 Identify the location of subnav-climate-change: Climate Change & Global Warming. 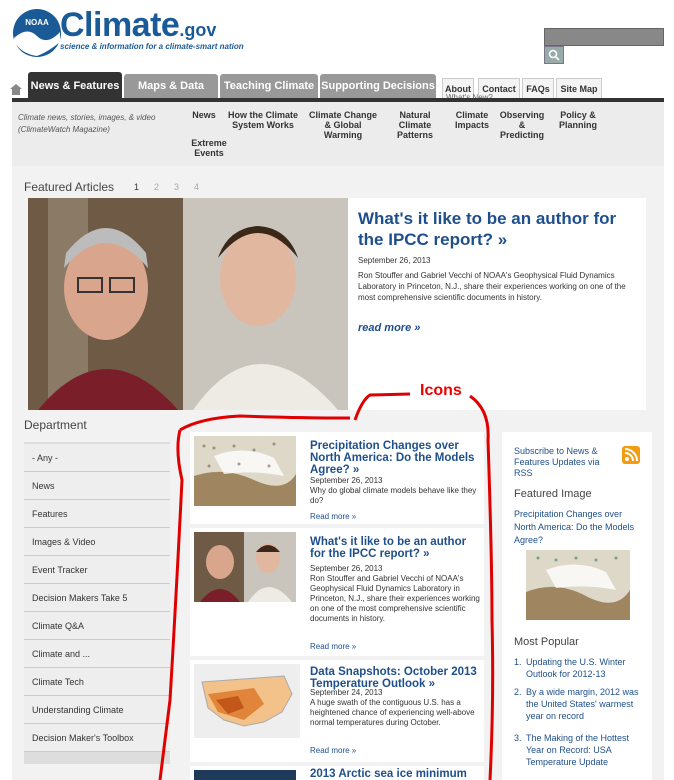
(343, 125).